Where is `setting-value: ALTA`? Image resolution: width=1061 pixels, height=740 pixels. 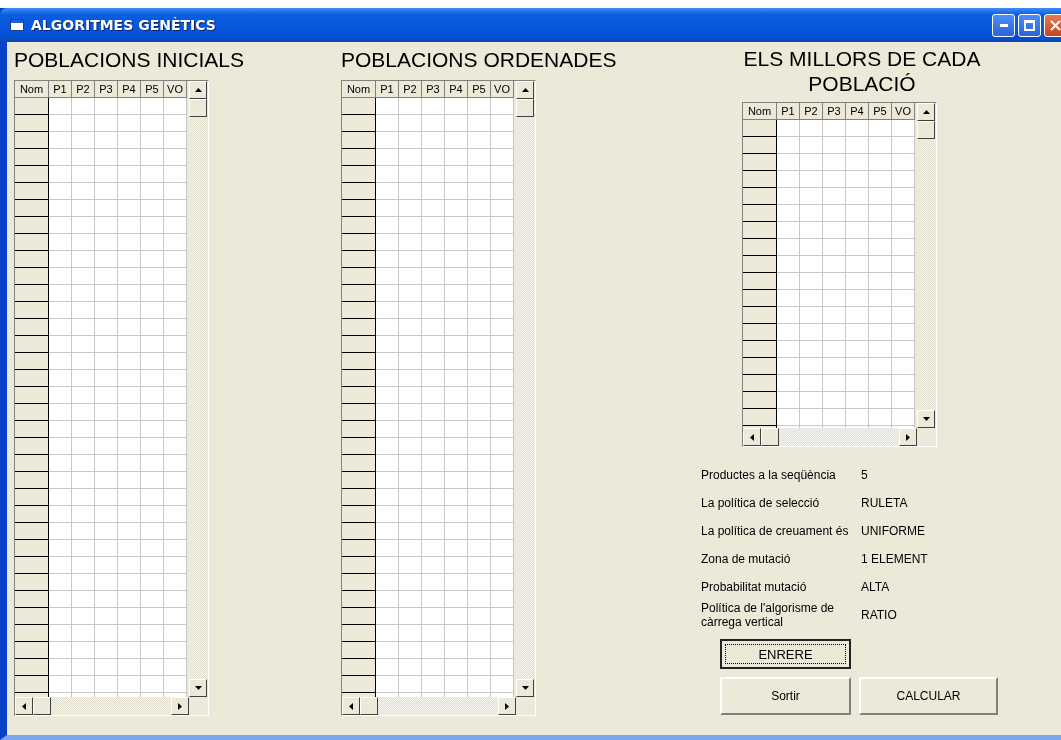
setting-value: ALTA is located at coordinates (876, 587).